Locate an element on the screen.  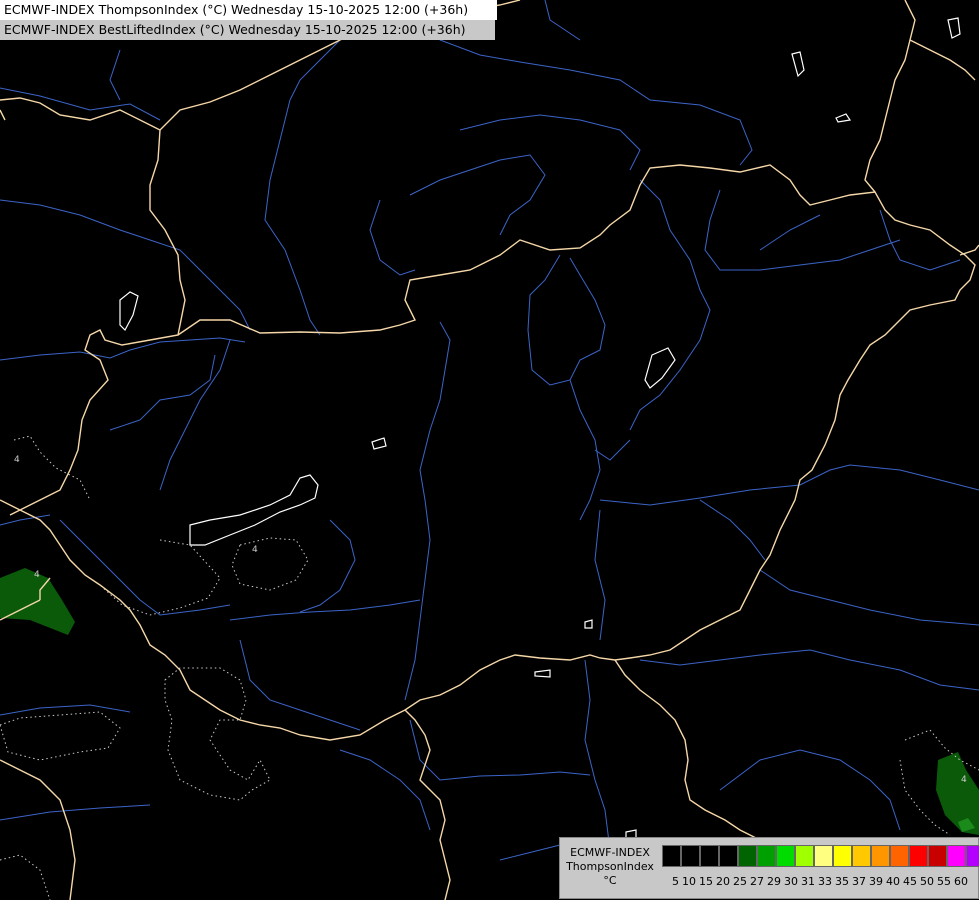
legend-tick-label: 10 is located at coordinates (689, 881).